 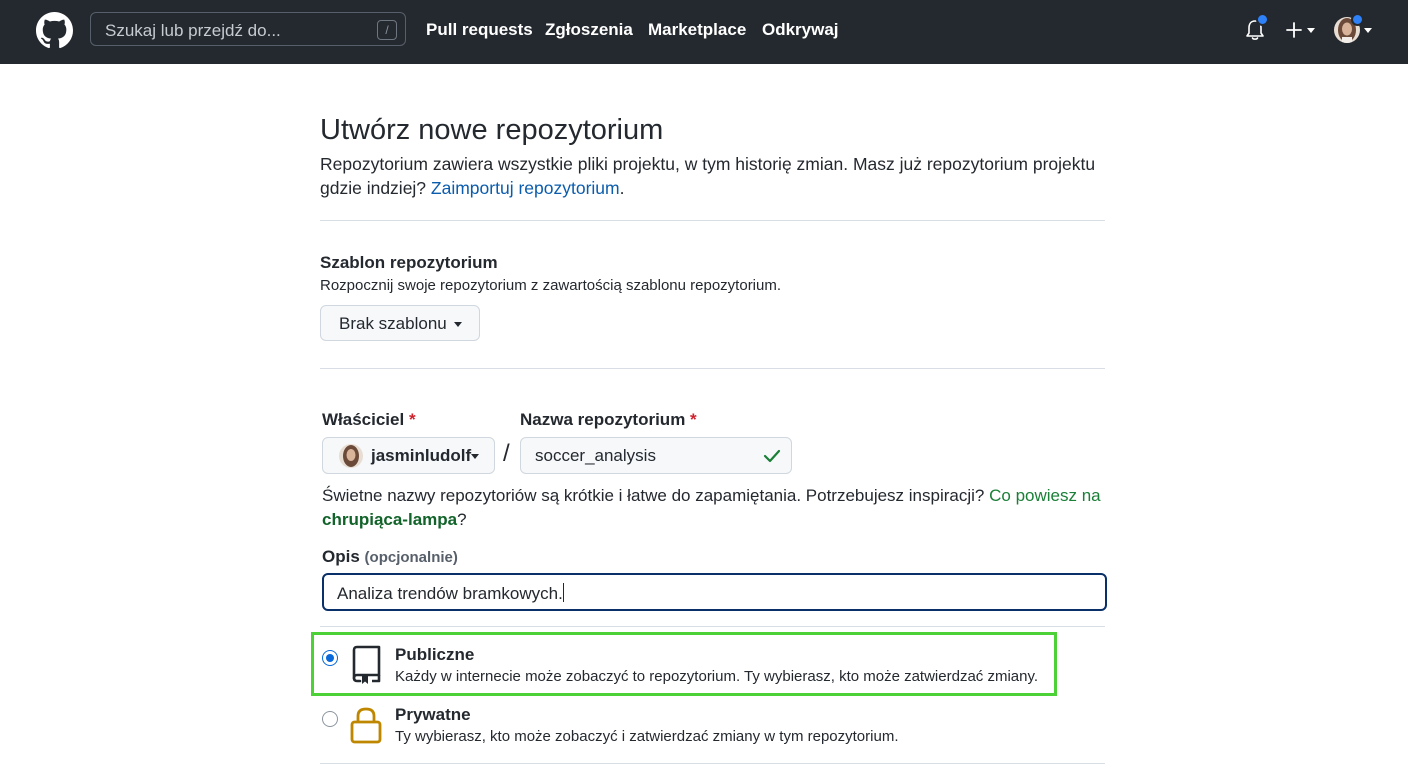 What do you see at coordinates (330, 658) in the screenshot?
I see `public-radio` at bounding box center [330, 658].